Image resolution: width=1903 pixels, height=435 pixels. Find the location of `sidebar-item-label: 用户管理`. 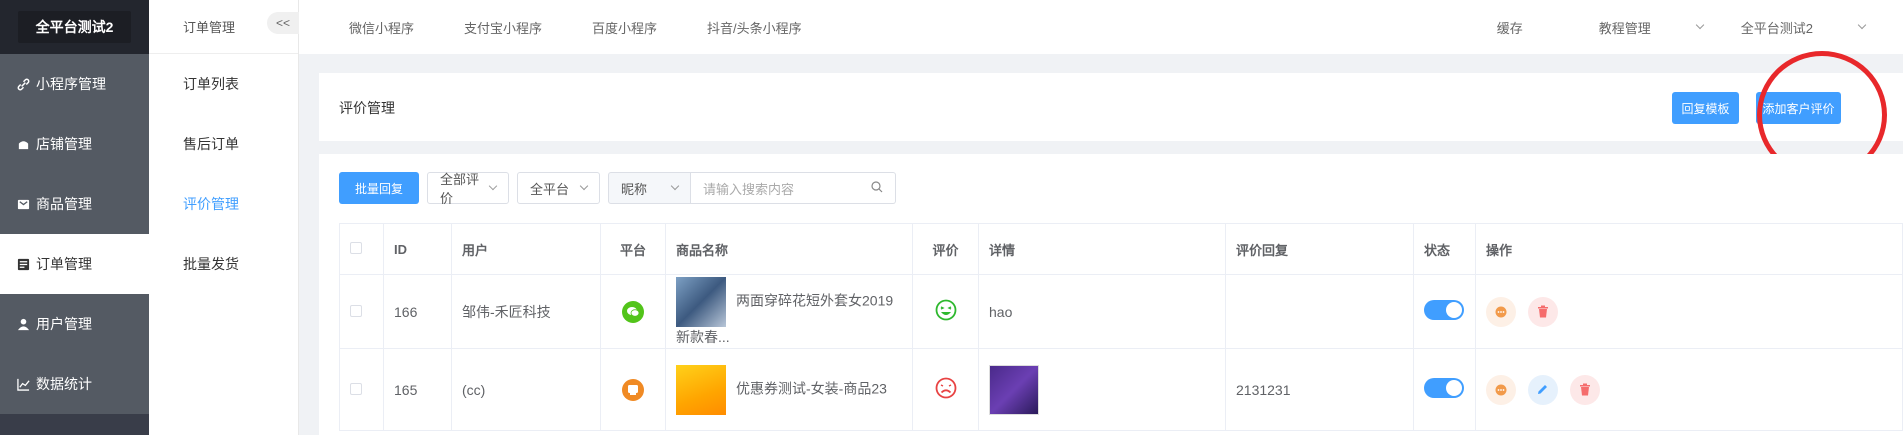

sidebar-item-label: 用户管理 is located at coordinates (64, 324).